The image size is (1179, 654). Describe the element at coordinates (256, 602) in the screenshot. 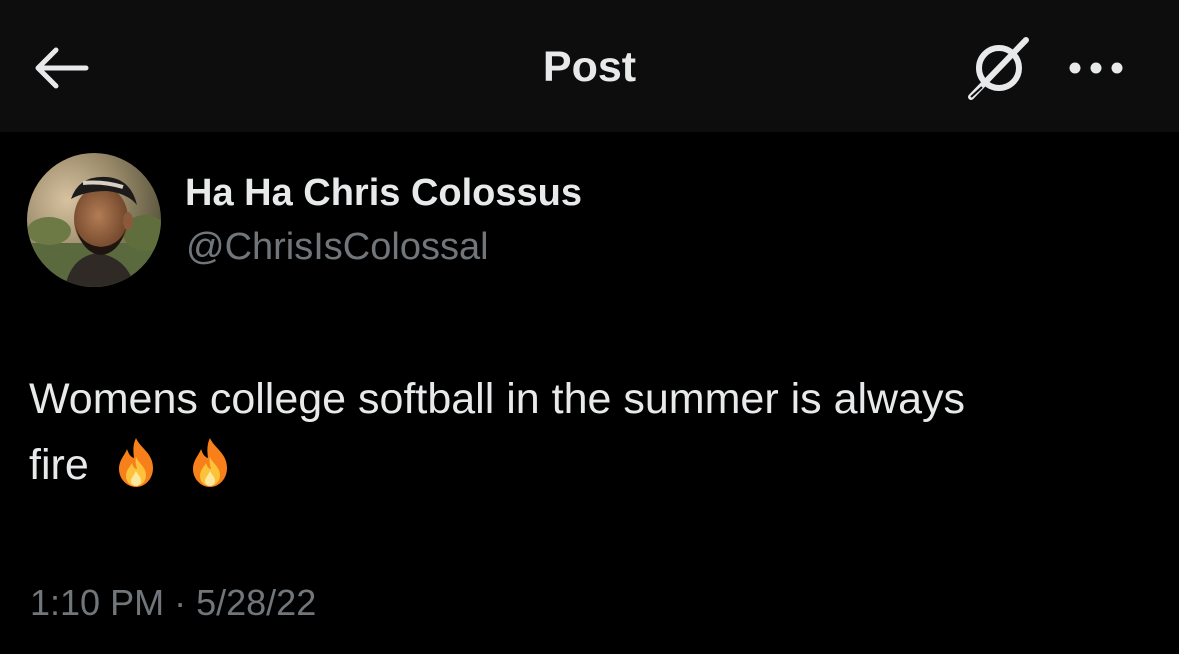

I see `post-date: 5/28/22` at that location.